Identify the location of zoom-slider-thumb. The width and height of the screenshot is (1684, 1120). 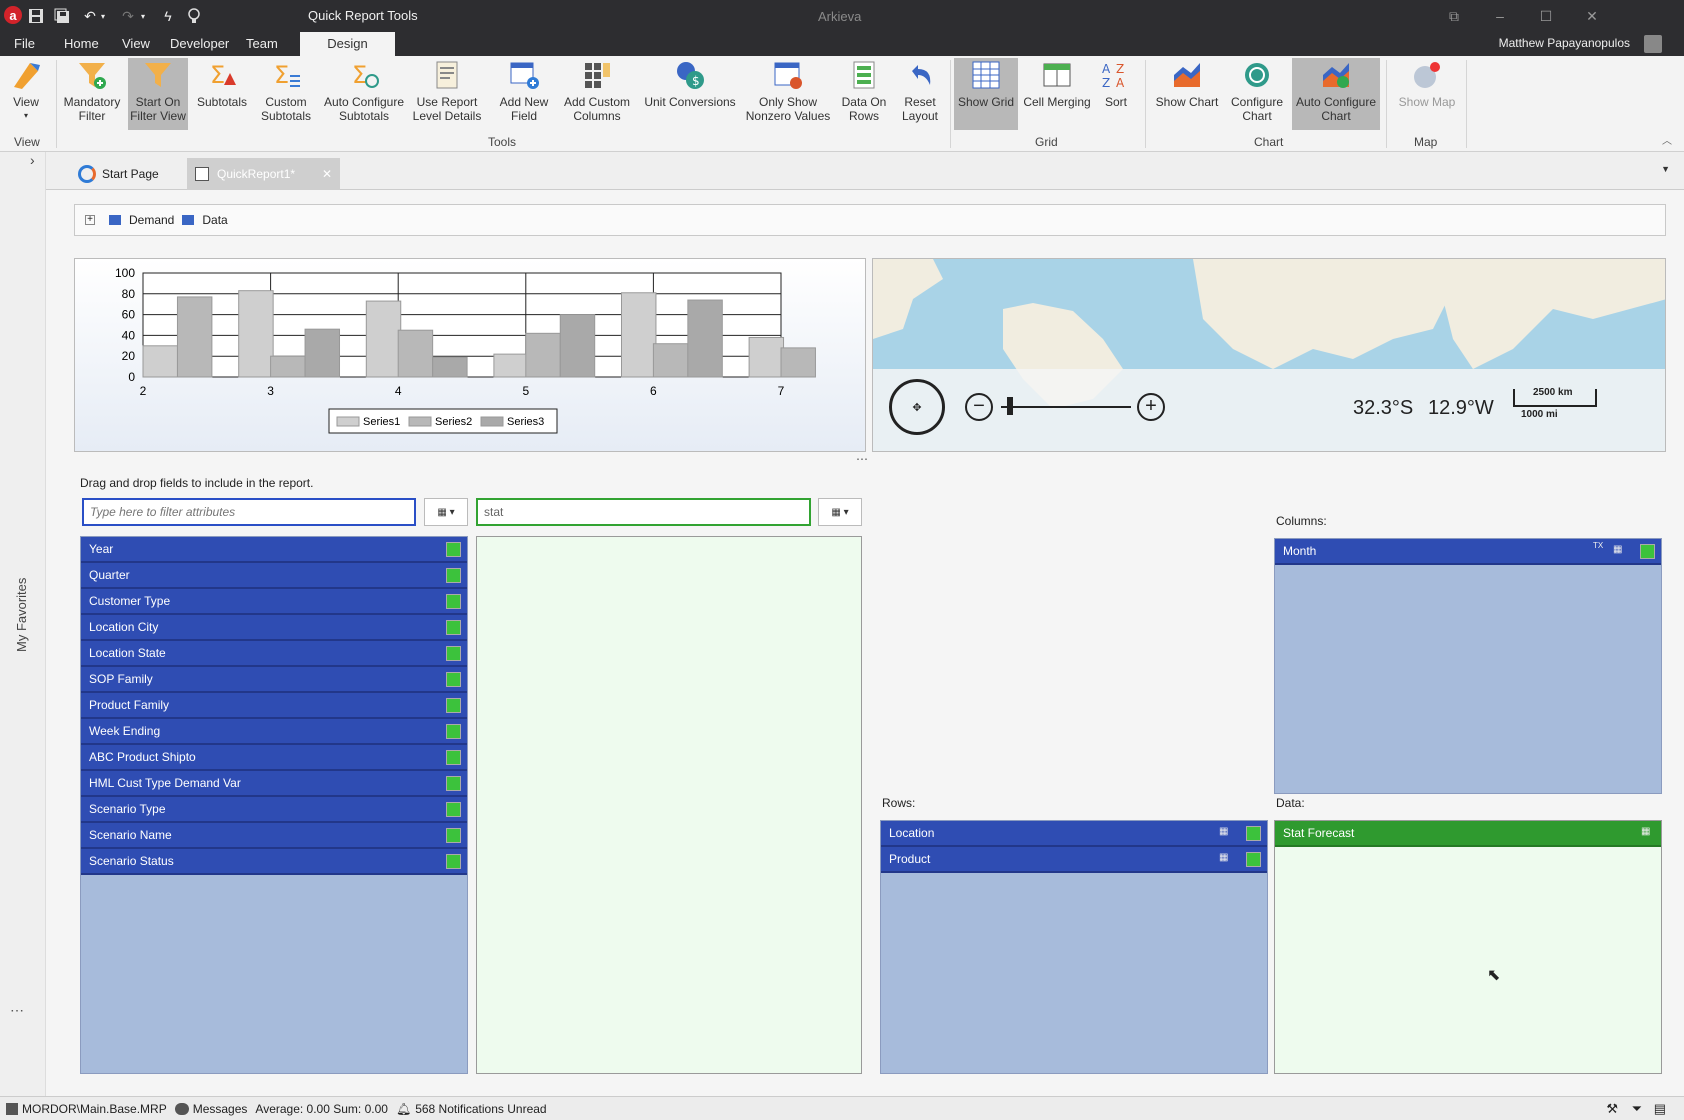
(1010, 406).